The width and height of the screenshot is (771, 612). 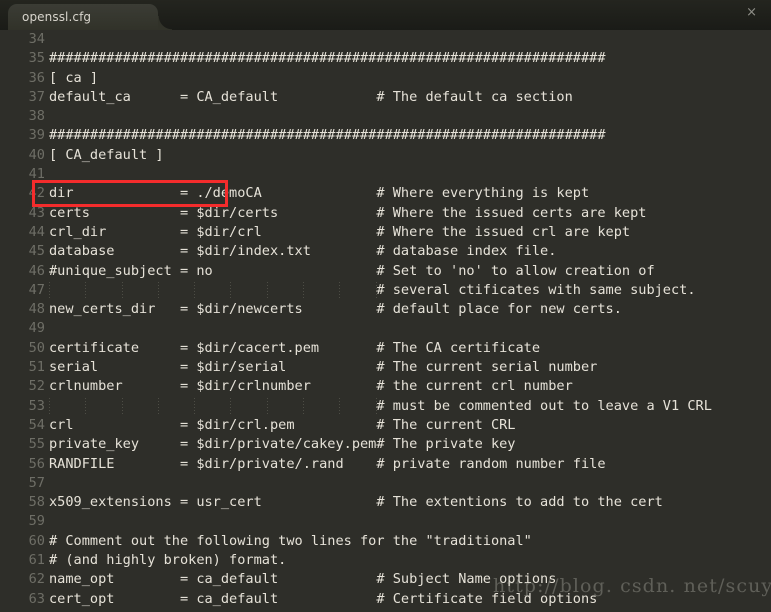 What do you see at coordinates (57, 17) in the screenshot?
I see `tab-label: openssl.cfg` at bounding box center [57, 17].